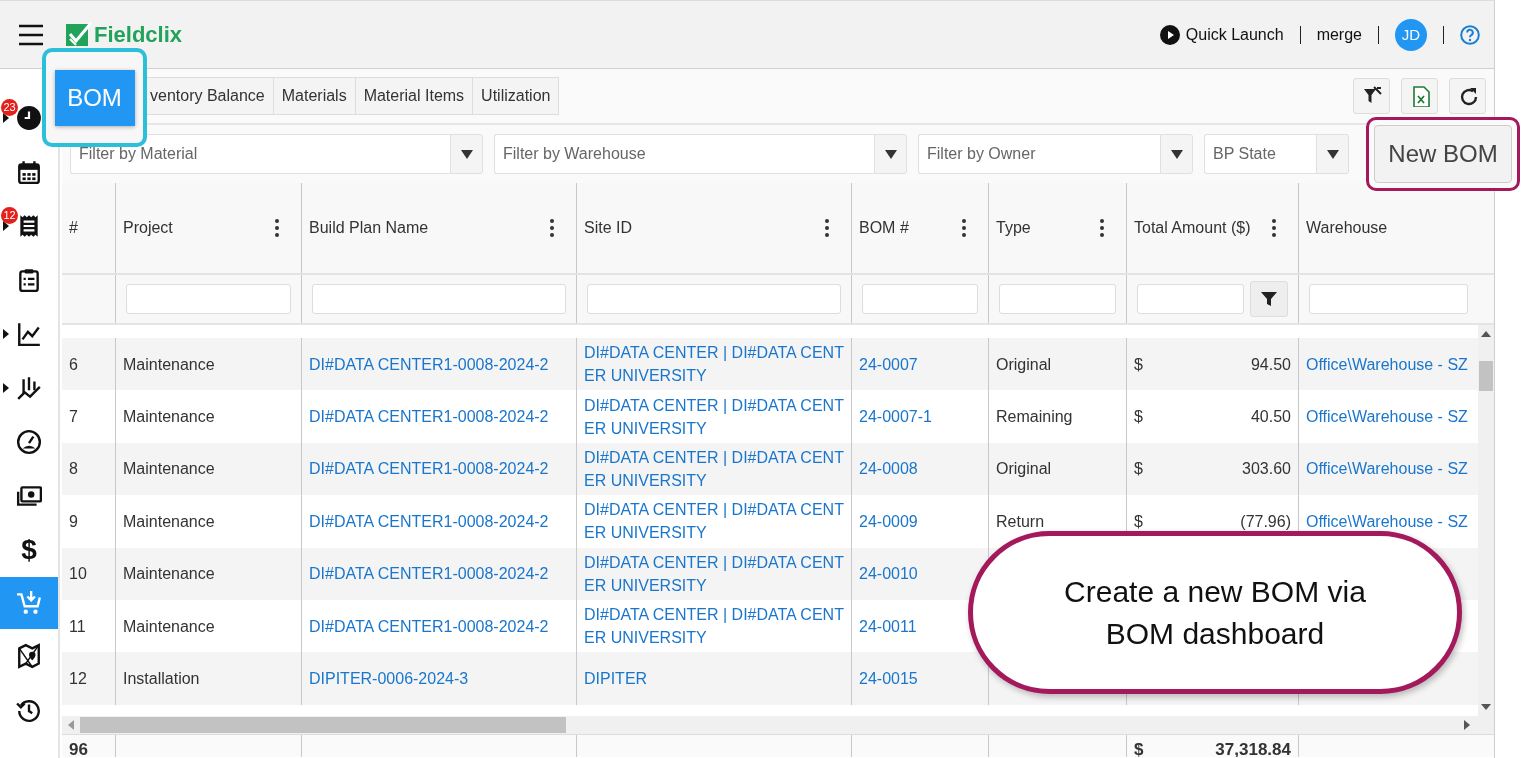 The width and height of the screenshot is (1521, 758). I want to click on table-link: DIPITER, so click(616, 679).